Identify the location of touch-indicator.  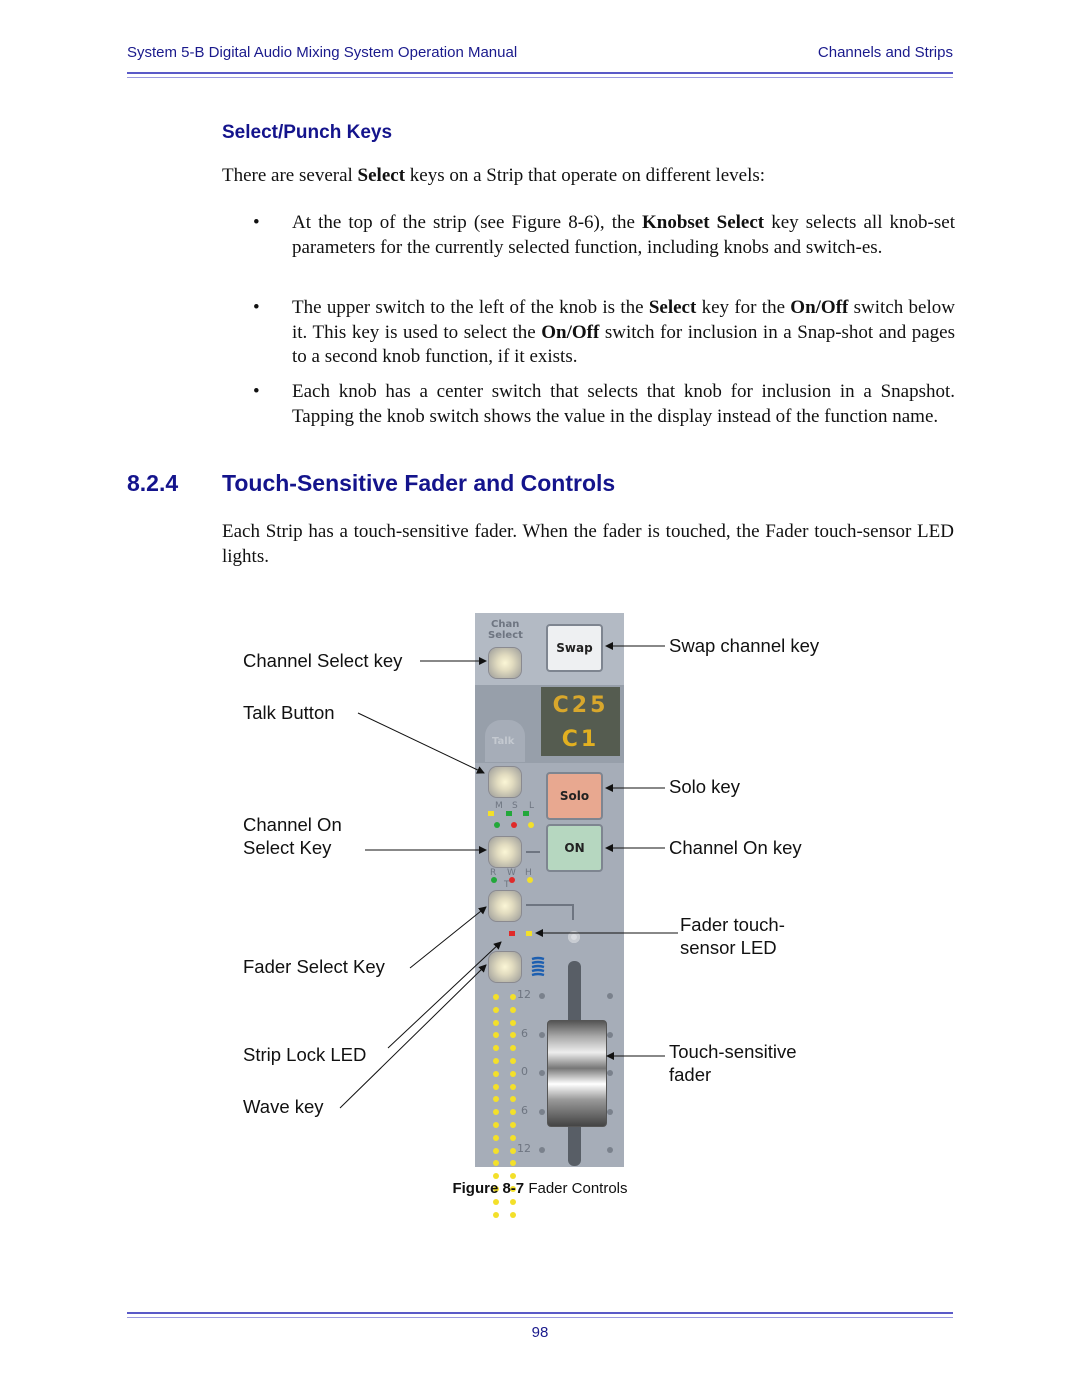
(574, 937).